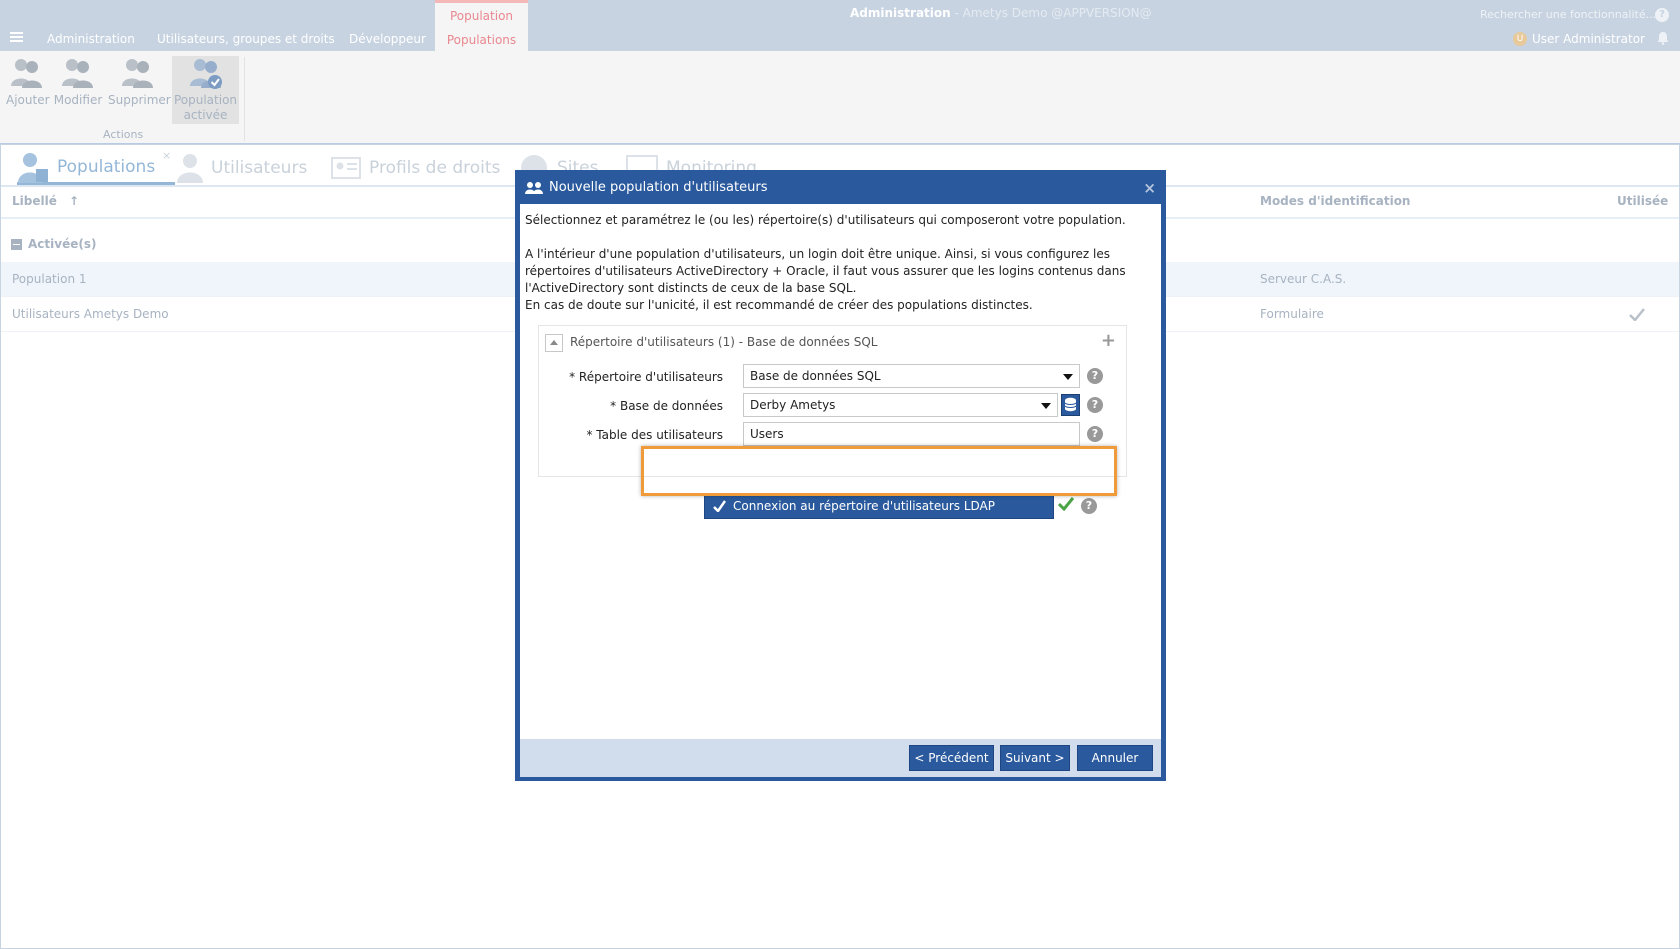 This screenshot has height=949, width=1680. Describe the element at coordinates (1108, 340) in the screenshot. I see `add-directory-icon: +` at that location.